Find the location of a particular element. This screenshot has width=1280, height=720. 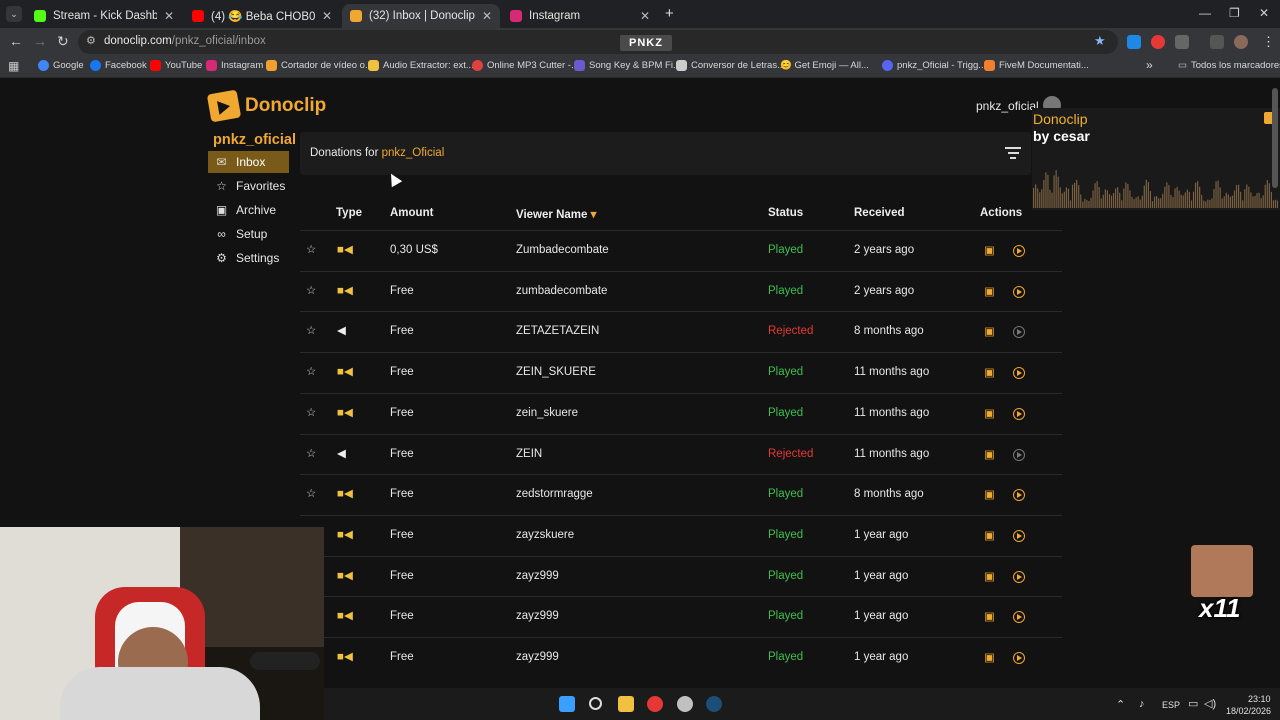

table-row: ☆ ■◀ Free zein_skuere Played 11 months ago ▣ is located at coordinates (681, 412).